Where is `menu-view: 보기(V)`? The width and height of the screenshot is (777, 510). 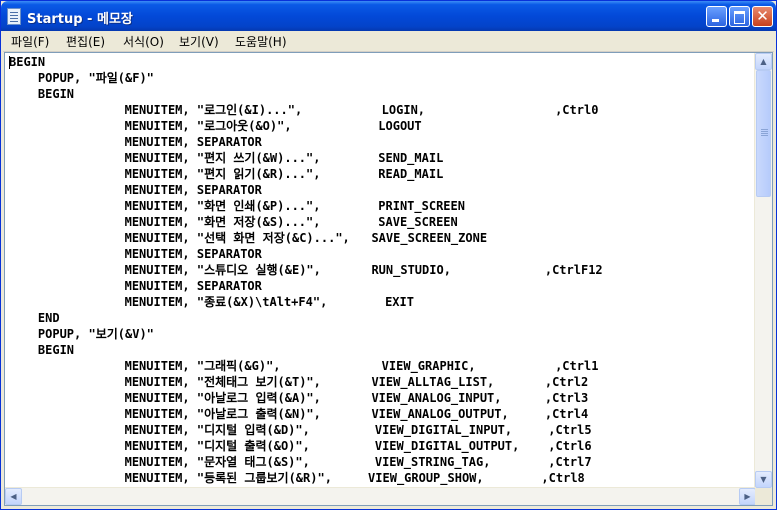
menu-view: 보기(V) is located at coordinates (199, 41).